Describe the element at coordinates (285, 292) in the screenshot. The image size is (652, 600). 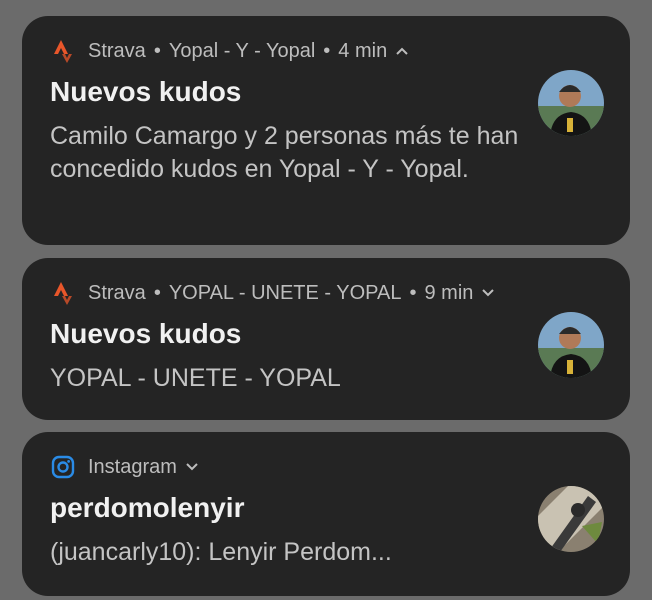
I see `notification-subtext: YOPAL - UNETE - YOPAL` at that location.